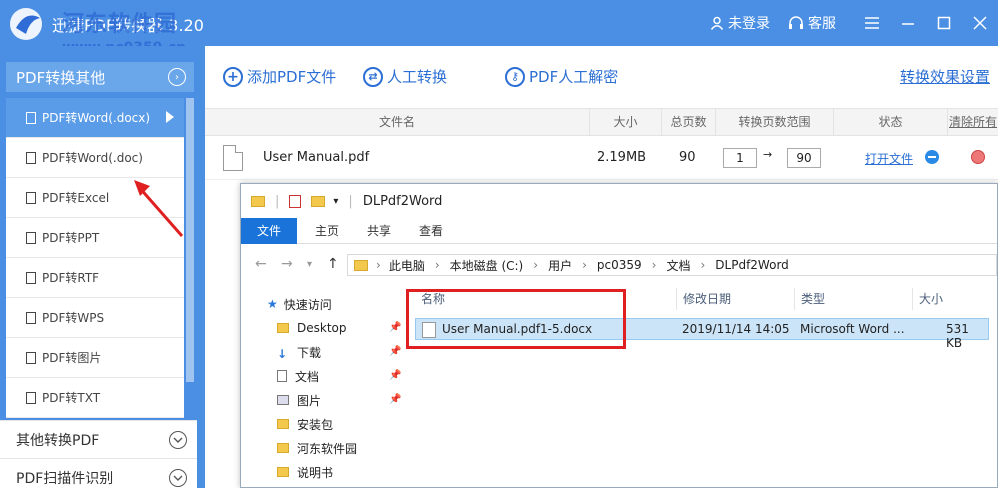  Describe the element at coordinates (689, 122) in the screenshot. I see `col-pages: 总页数` at that location.